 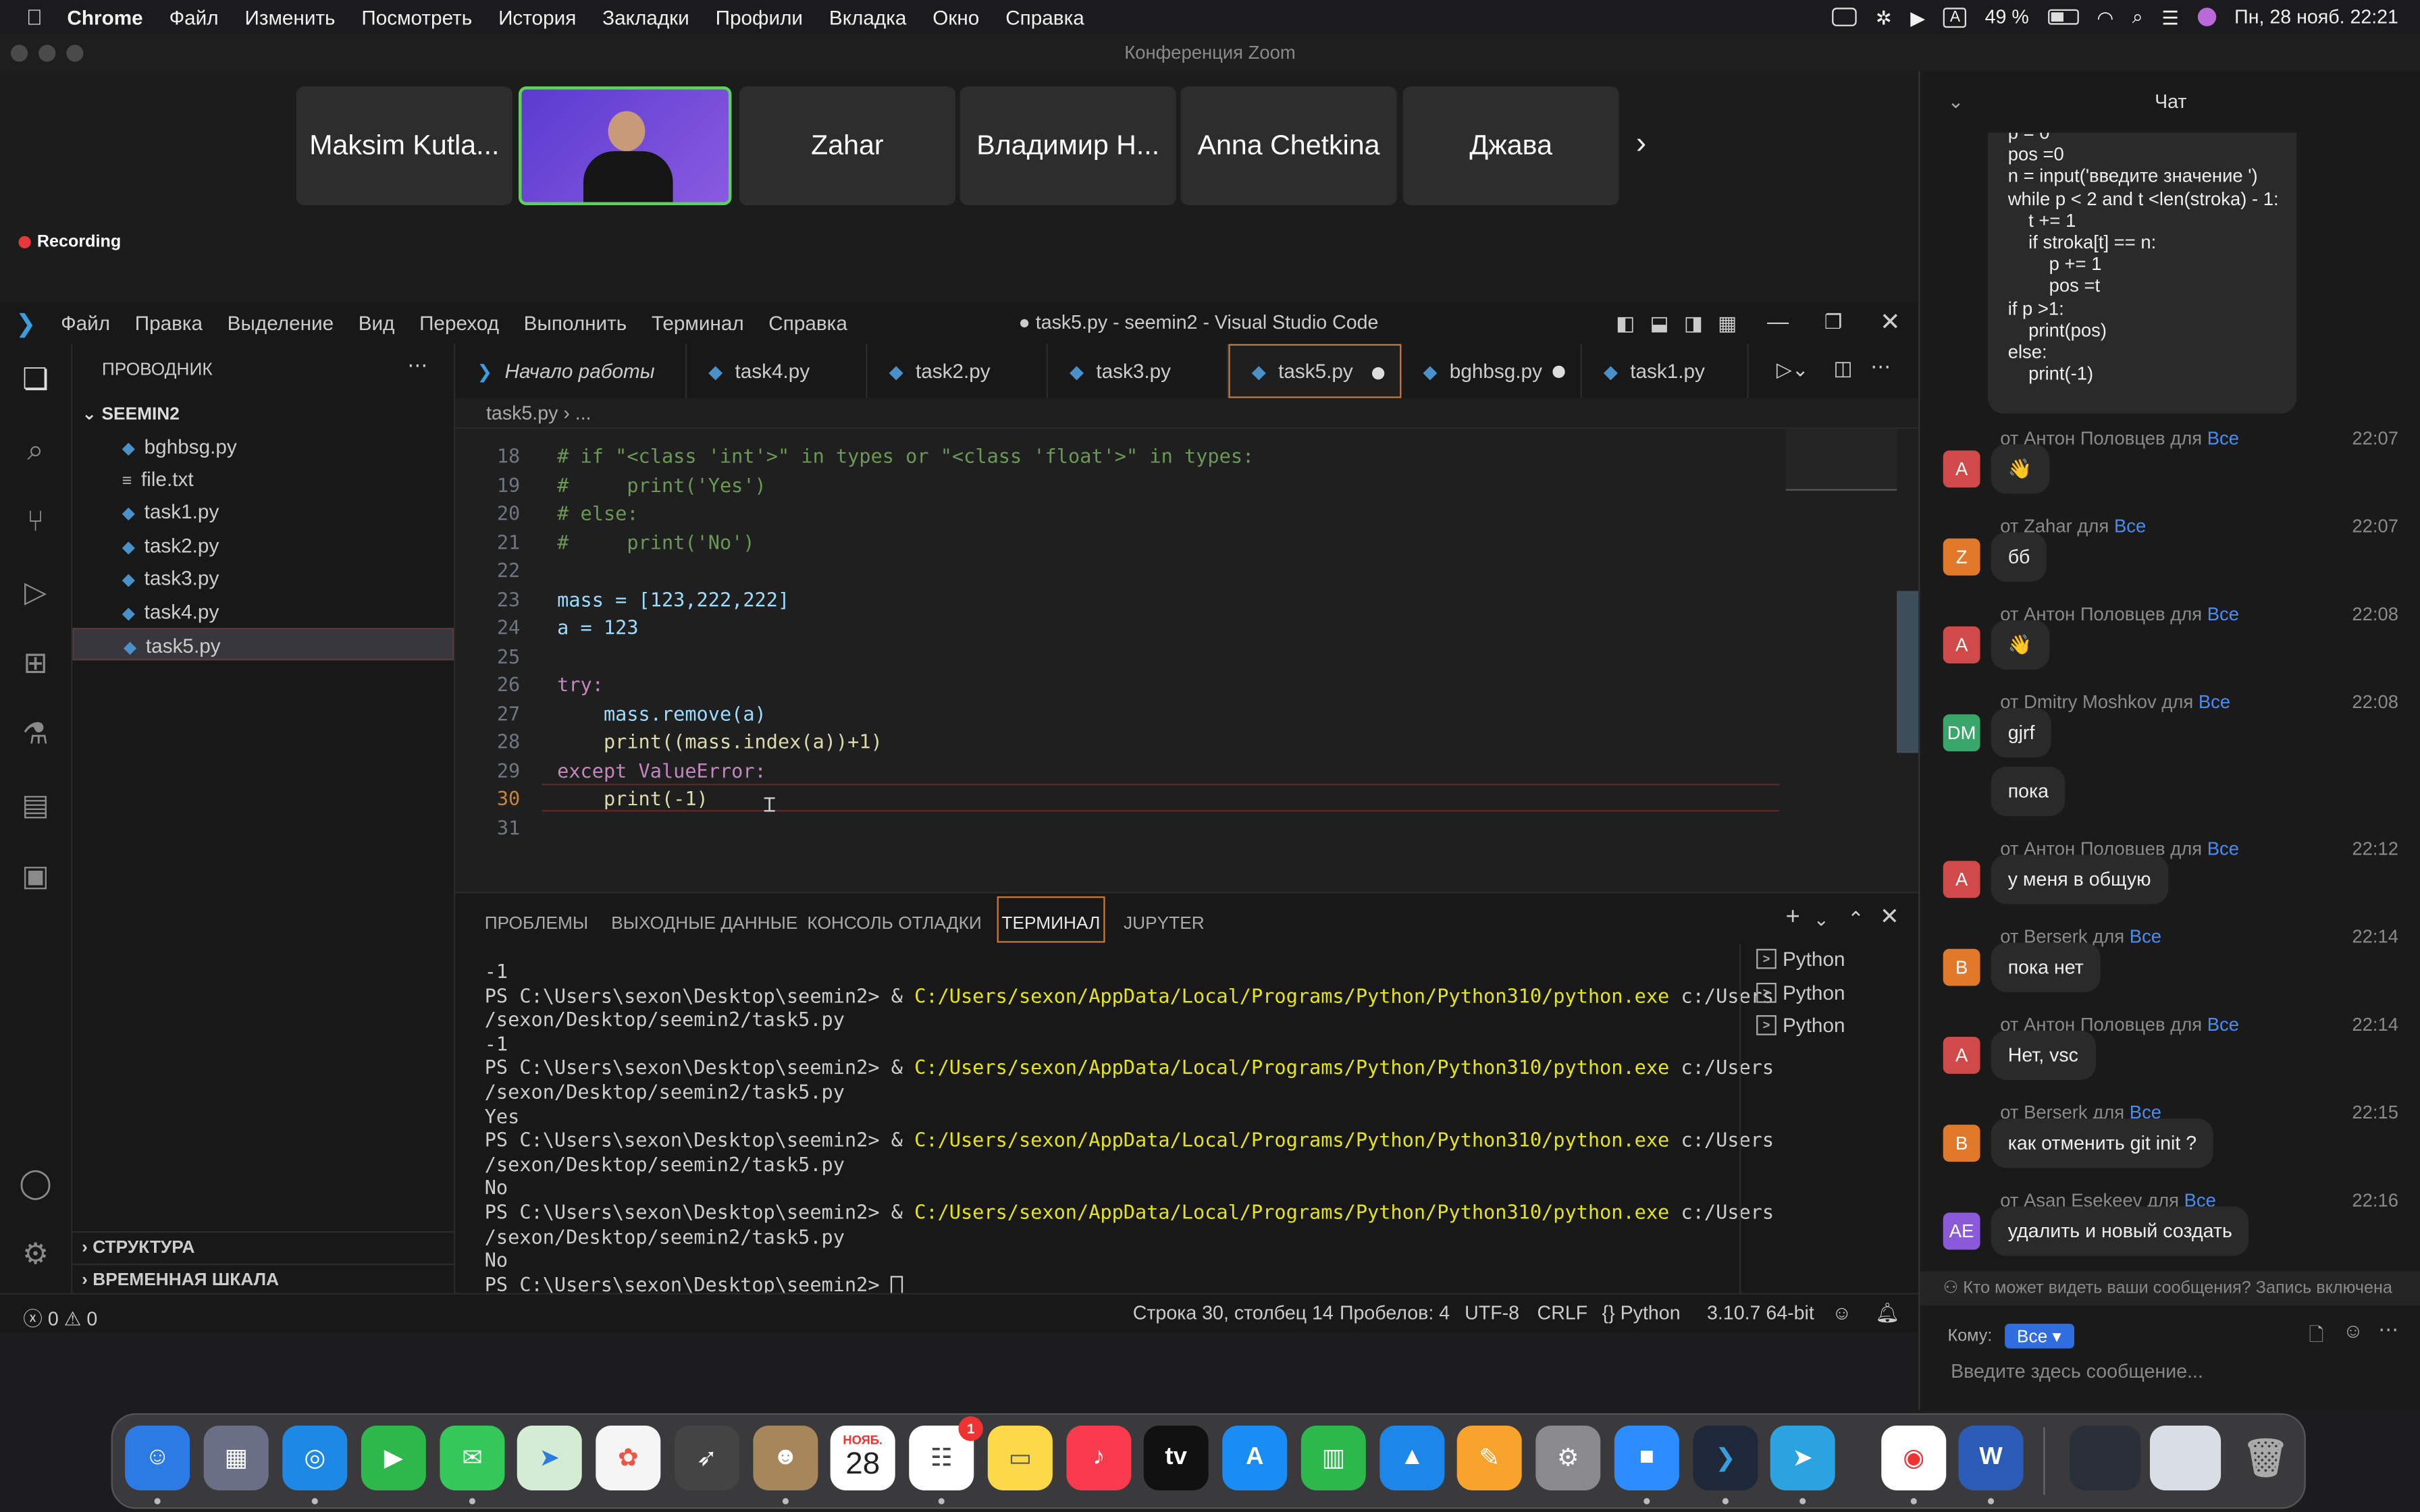 I want to click on toggle-sidebar-icon: ◧, so click(x=1625, y=324).